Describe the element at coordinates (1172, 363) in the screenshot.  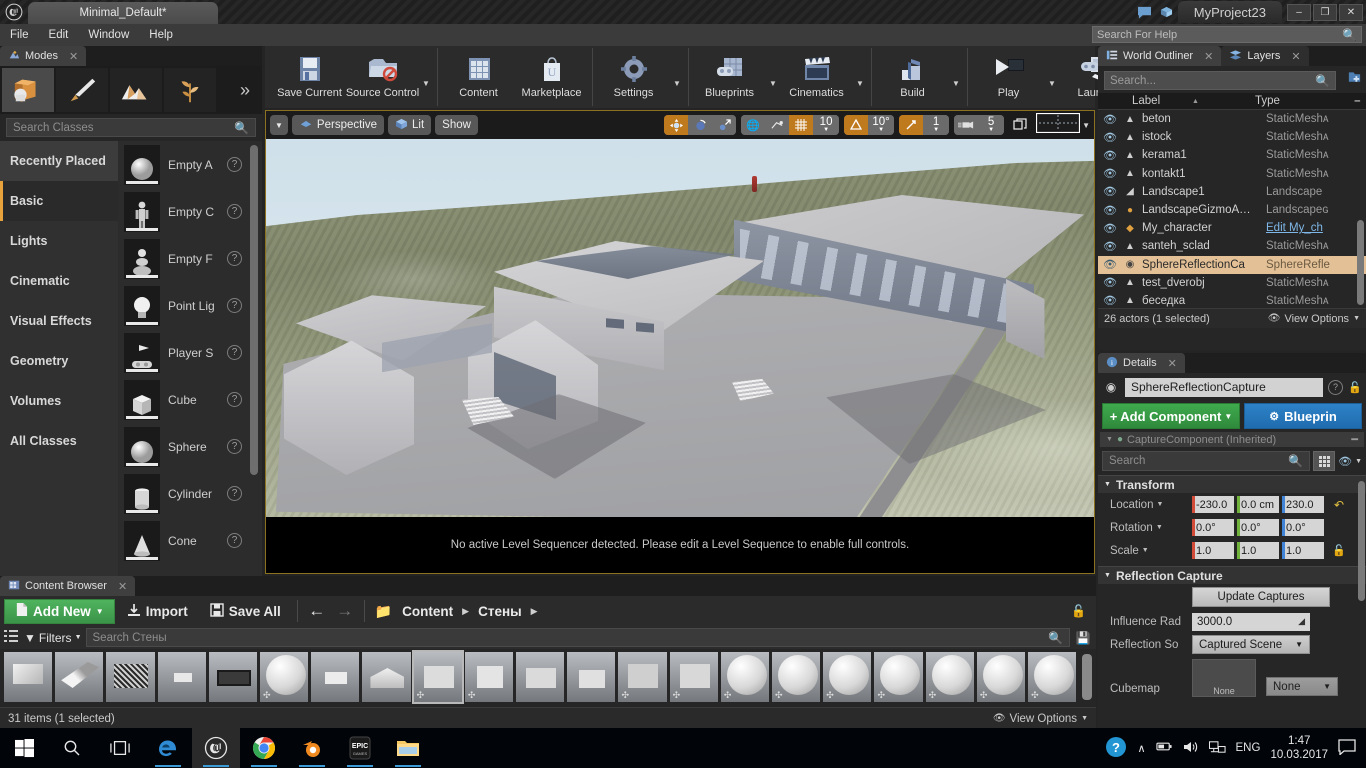
I see `close-icon: ✕` at that location.